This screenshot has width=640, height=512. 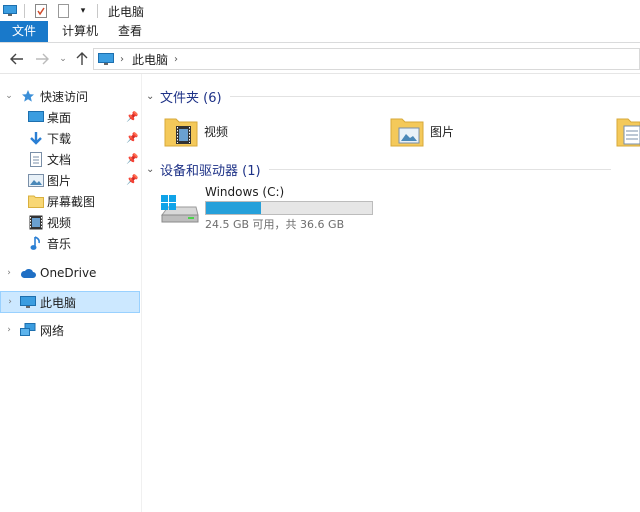 I want to click on nav-item-downloads: 下载 📌, so click(x=70, y=138).